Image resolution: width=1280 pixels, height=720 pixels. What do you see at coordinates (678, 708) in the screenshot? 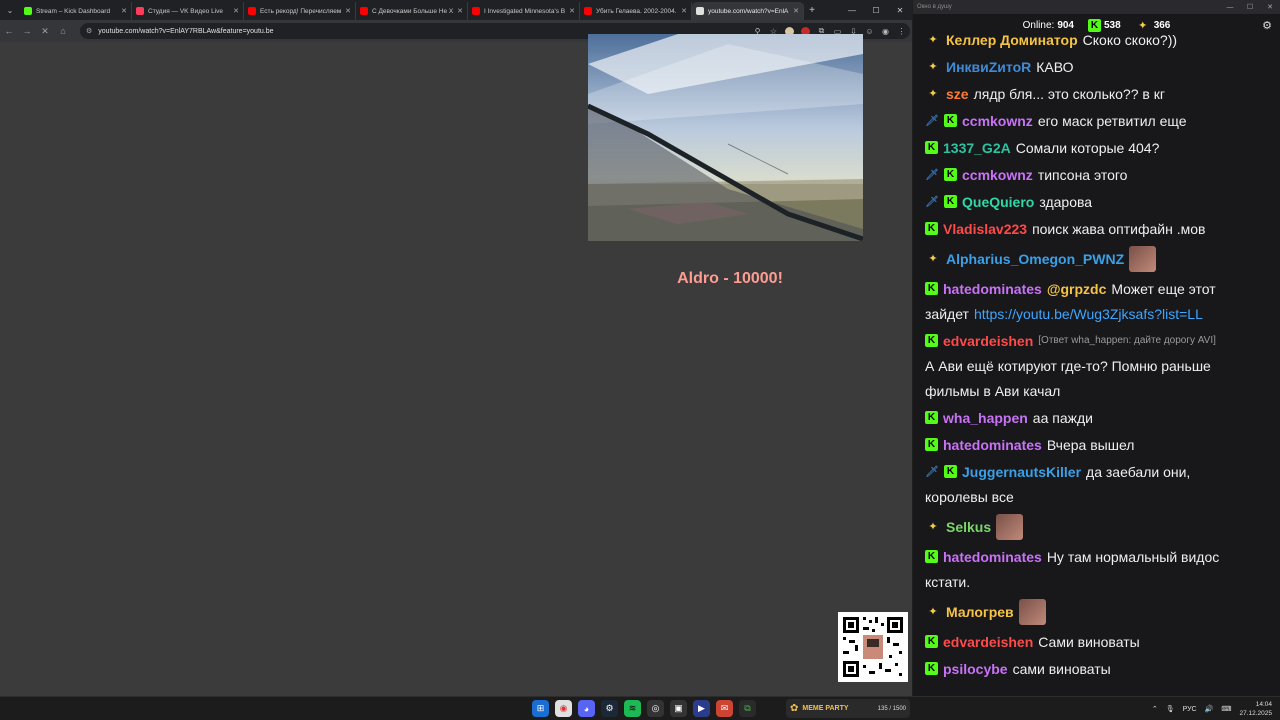
I see `app-icon-7: ▣` at bounding box center [678, 708].